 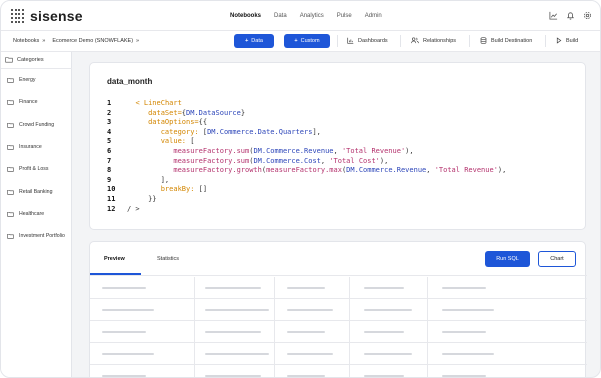 I want to click on sidebar-item-crowd-funding: Crowd Funding, so click(x=36, y=125).